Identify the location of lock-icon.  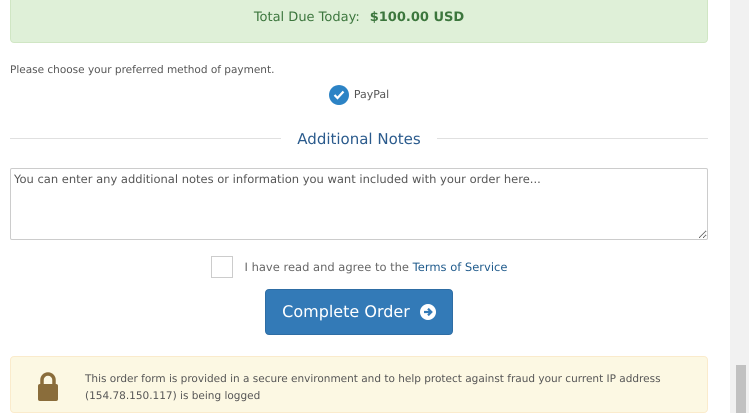
(48, 385).